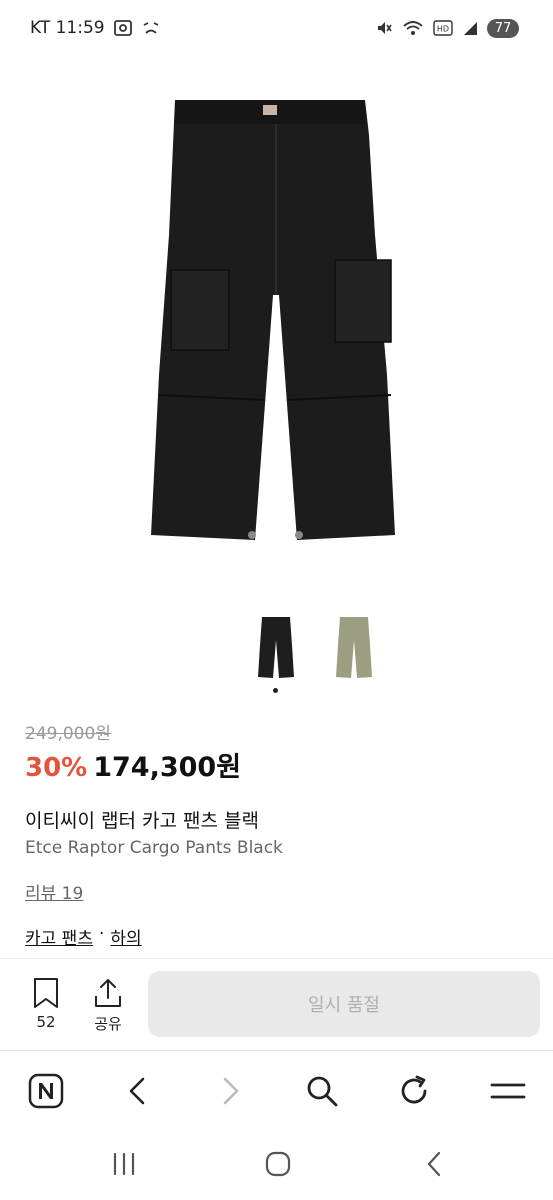  I want to click on browser-toolbar, so click(276, 1089).